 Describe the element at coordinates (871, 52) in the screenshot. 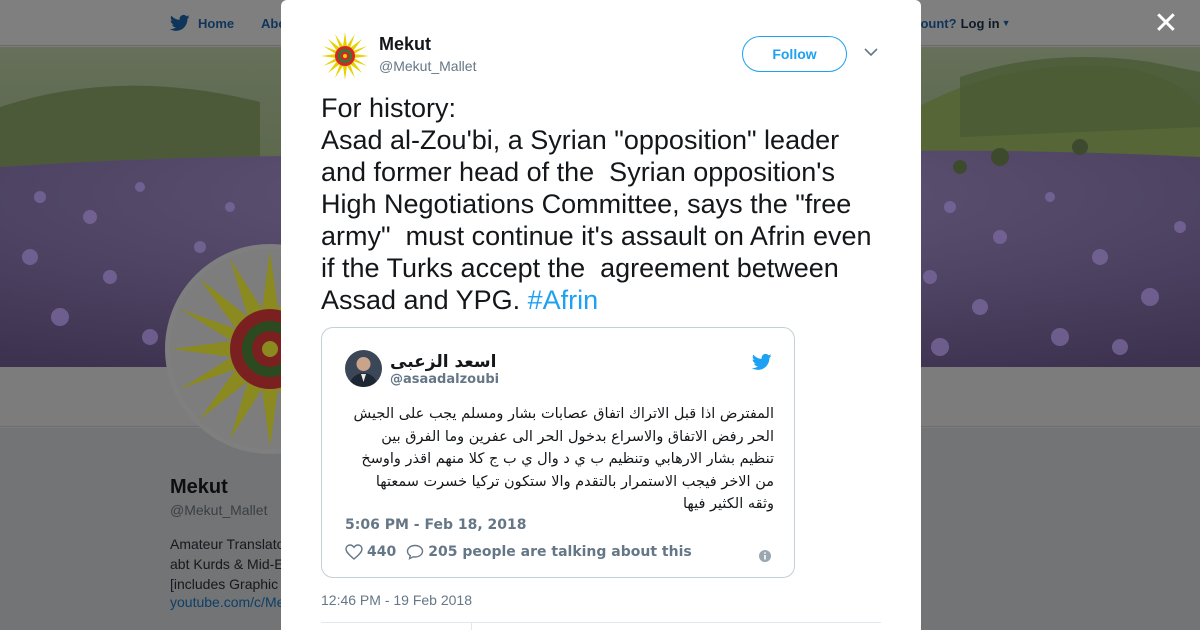

I see `chevron-down-icon` at that location.